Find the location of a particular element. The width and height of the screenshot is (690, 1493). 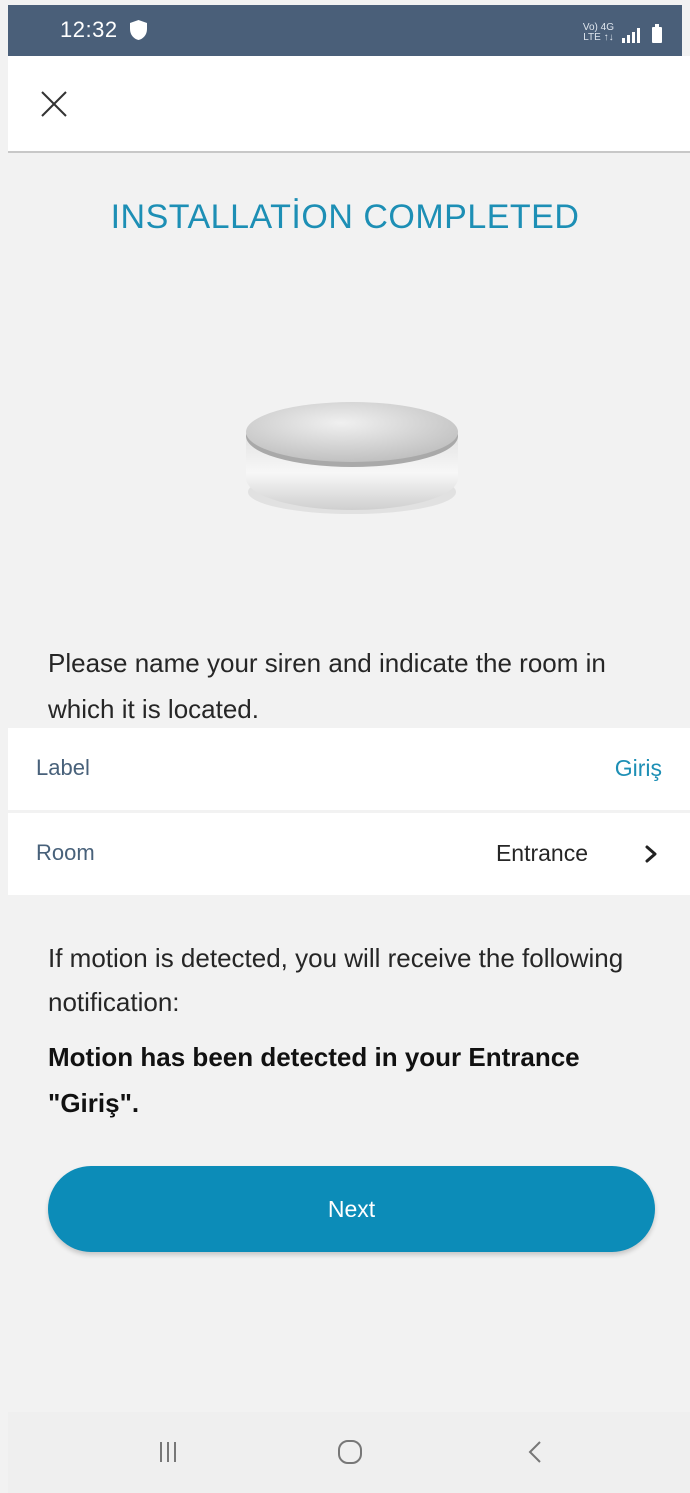

label-field-row: Label Giriş is located at coordinates (349, 769).